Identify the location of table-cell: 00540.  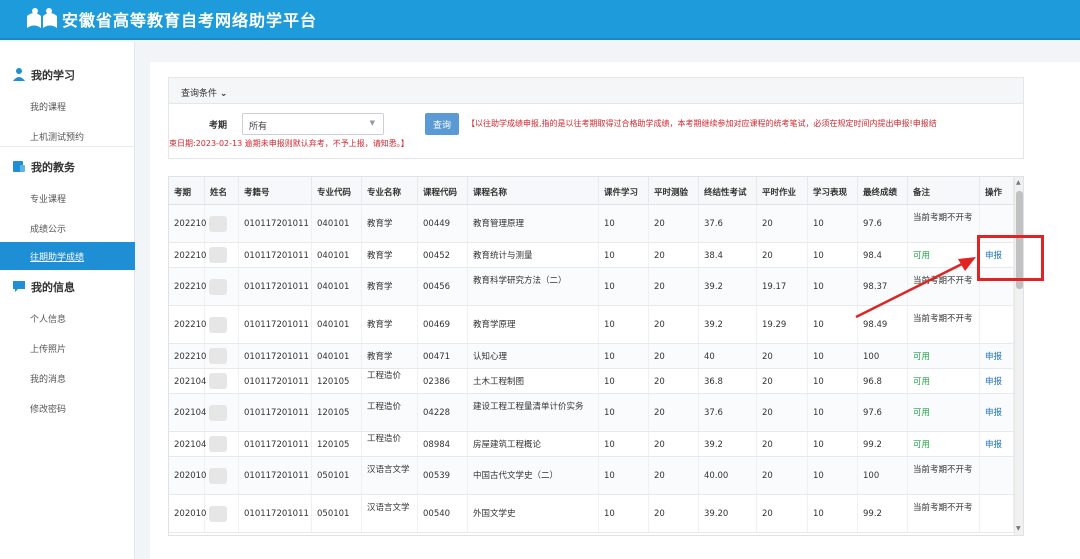
(443, 513).